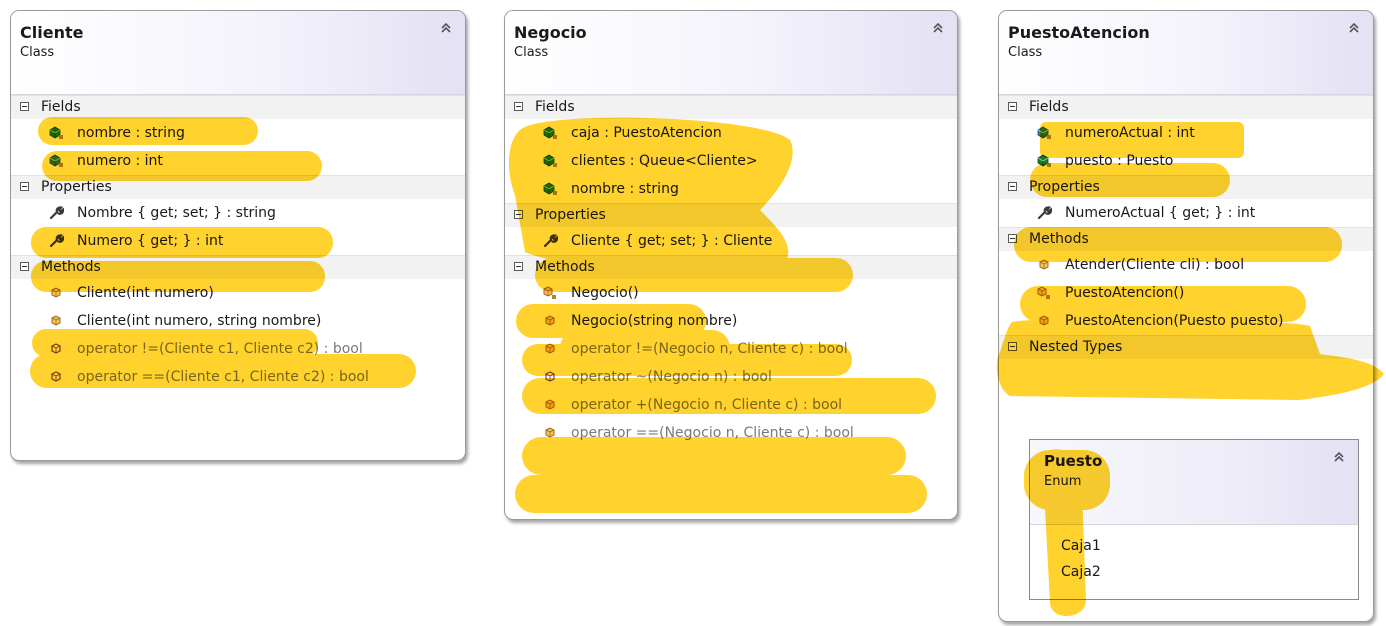  Describe the element at coordinates (731, 53) in the screenshot. I see `class-header-negocio: Negocio Class` at that location.